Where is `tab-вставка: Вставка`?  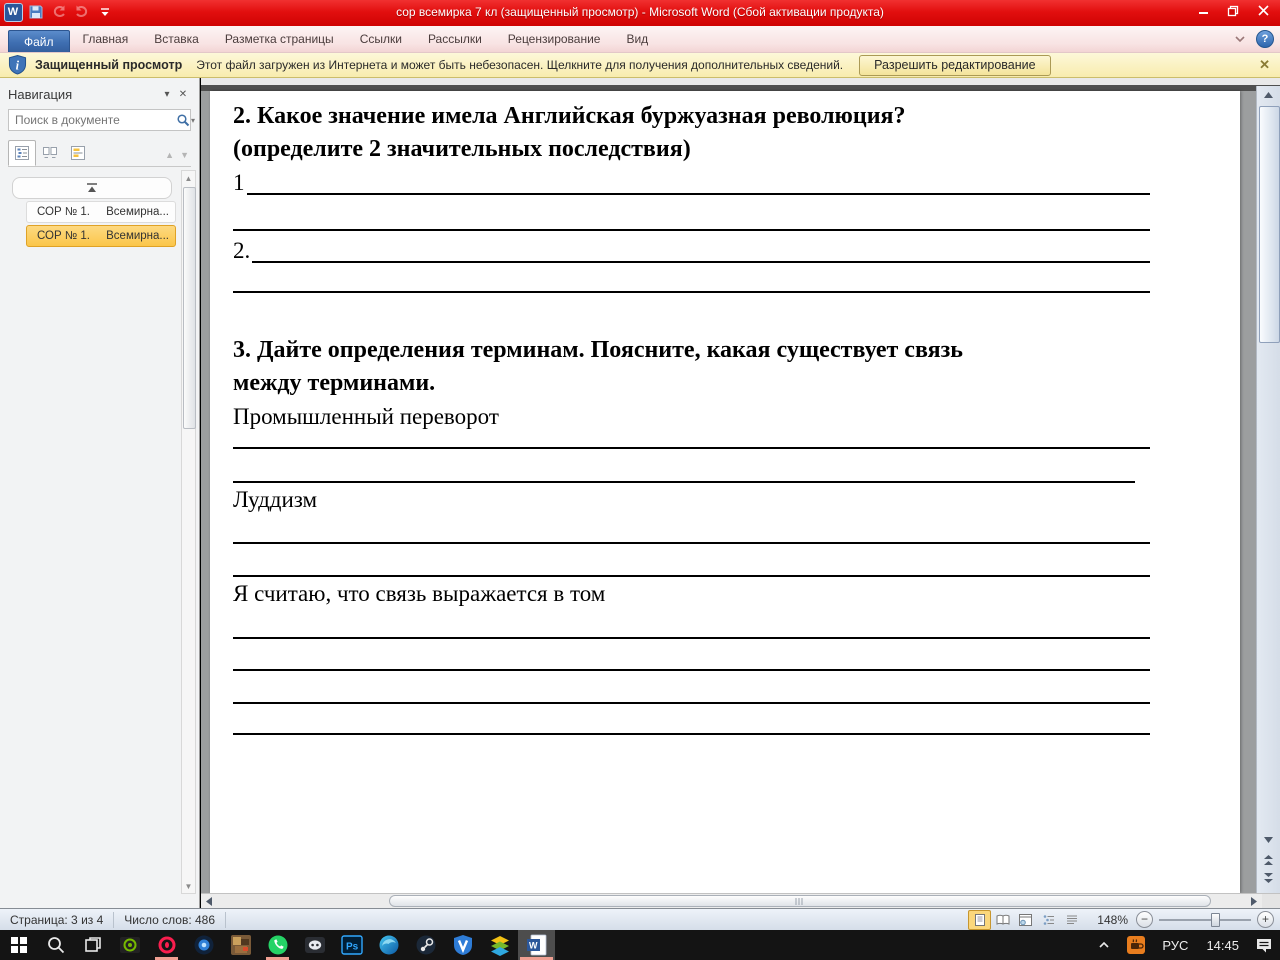 tab-вставка: Вставка is located at coordinates (176, 39).